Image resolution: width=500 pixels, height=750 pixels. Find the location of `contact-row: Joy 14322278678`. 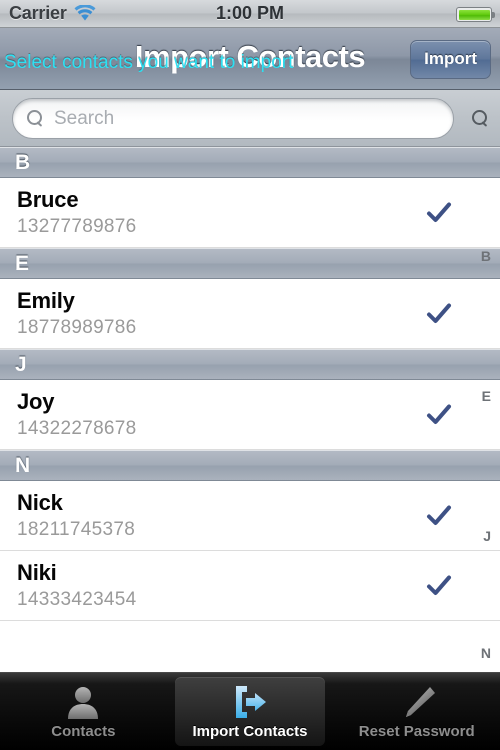

contact-row: Joy 14322278678 is located at coordinates (250, 415).